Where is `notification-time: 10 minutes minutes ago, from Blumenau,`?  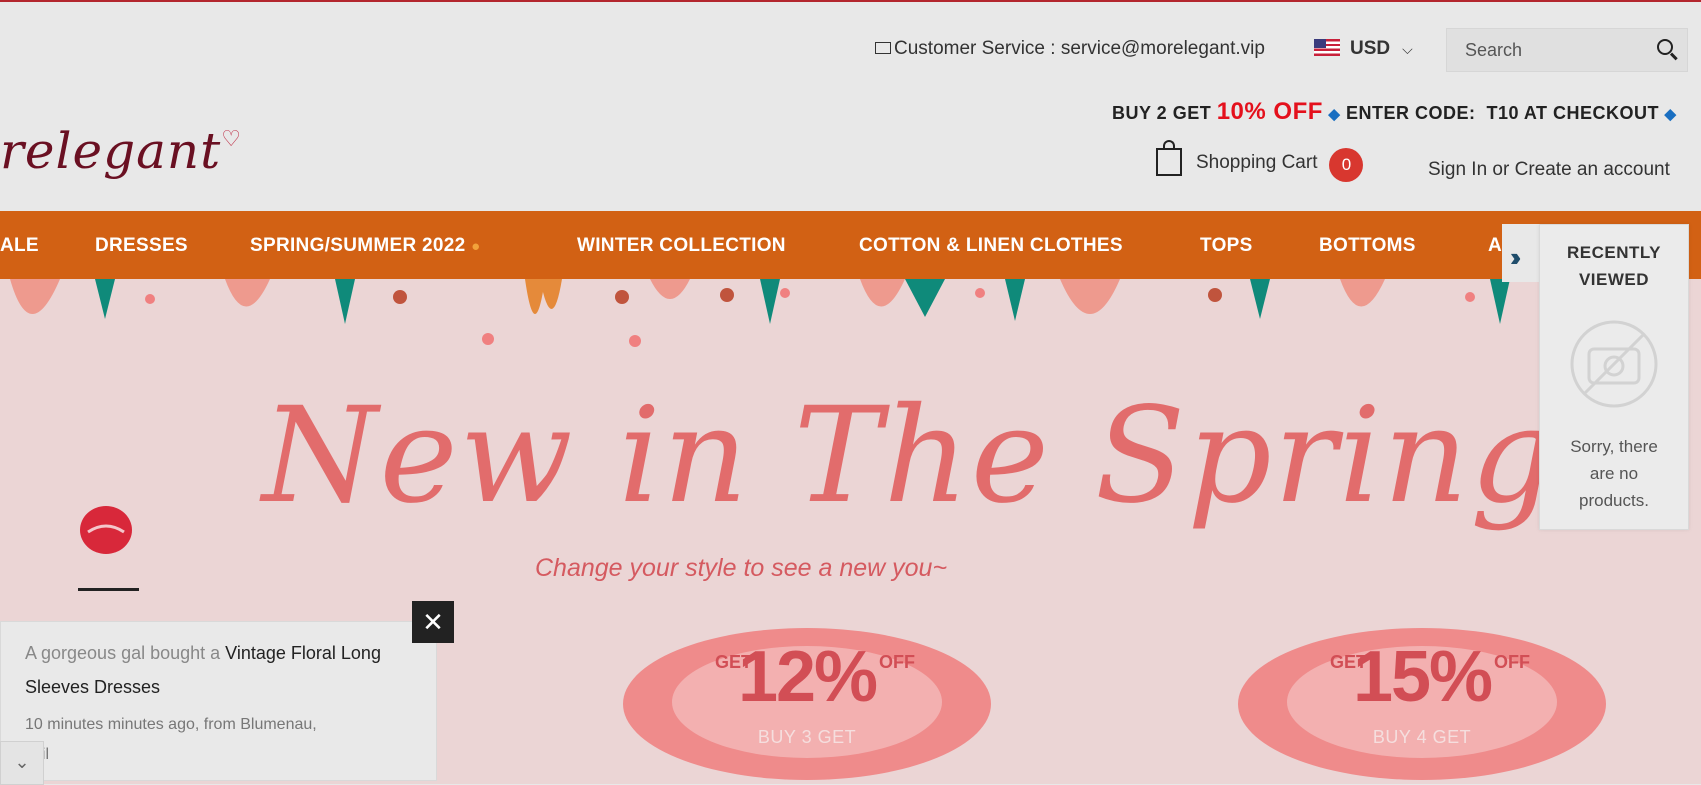 notification-time: 10 minutes minutes ago, from Blumenau, is located at coordinates (171, 724).